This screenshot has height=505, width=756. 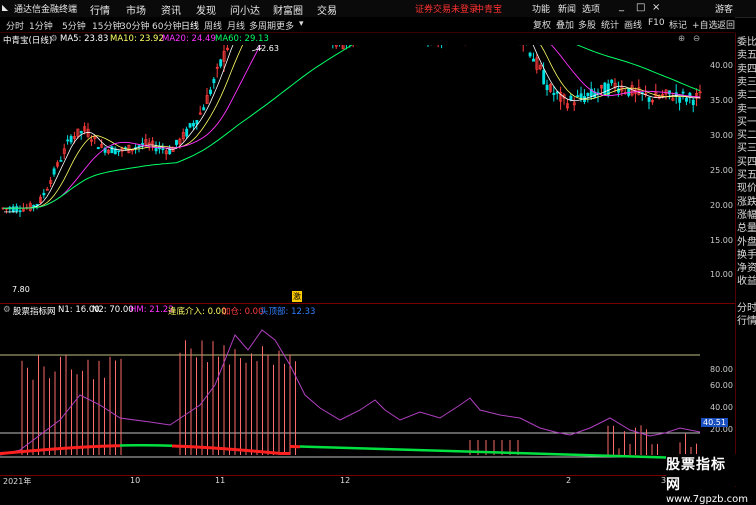 I want to click on period-tab-30min: 30分钟, so click(x=134, y=25).